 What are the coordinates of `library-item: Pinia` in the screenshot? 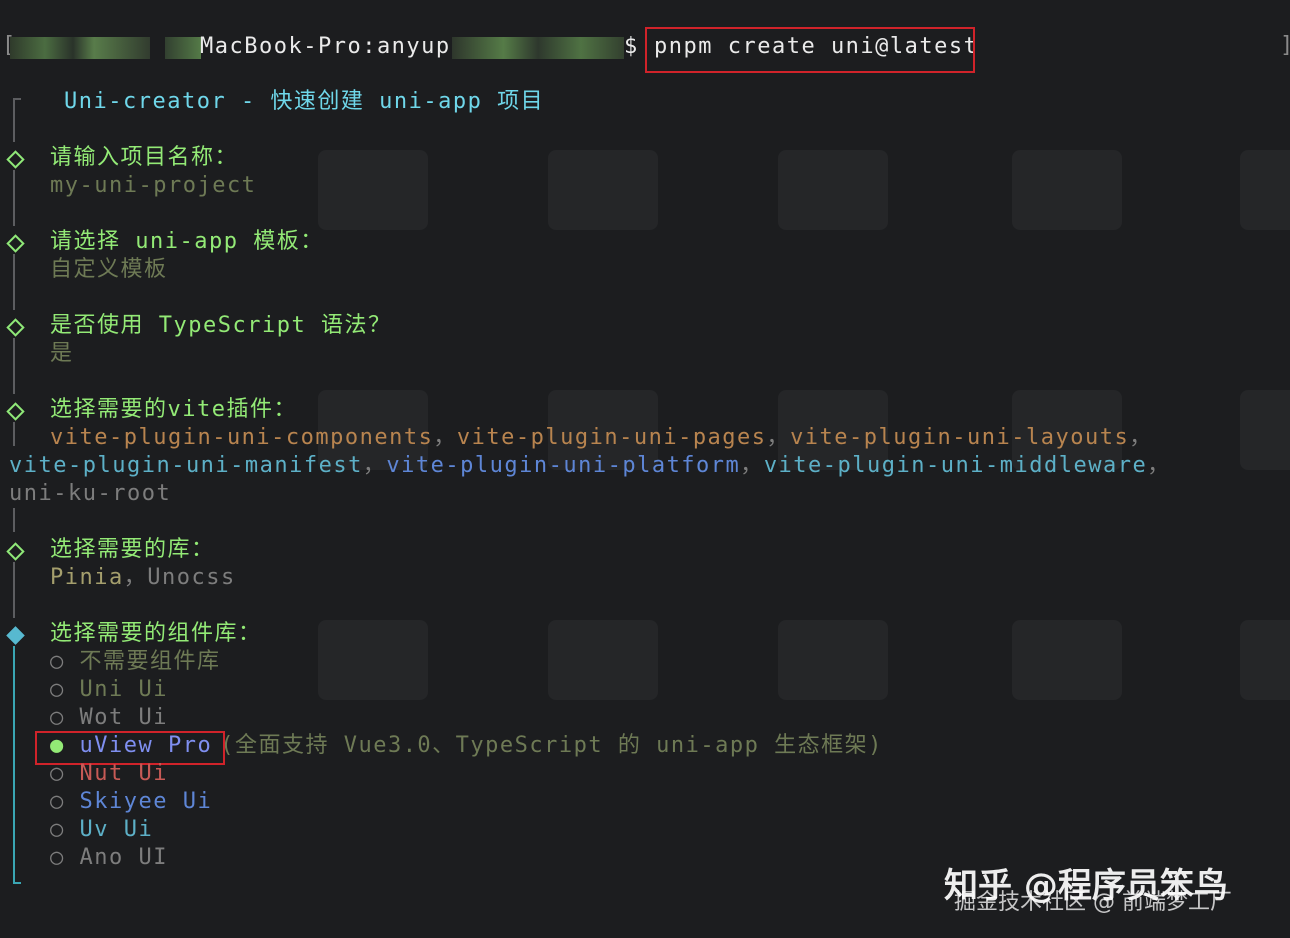 It's located at (87, 577).